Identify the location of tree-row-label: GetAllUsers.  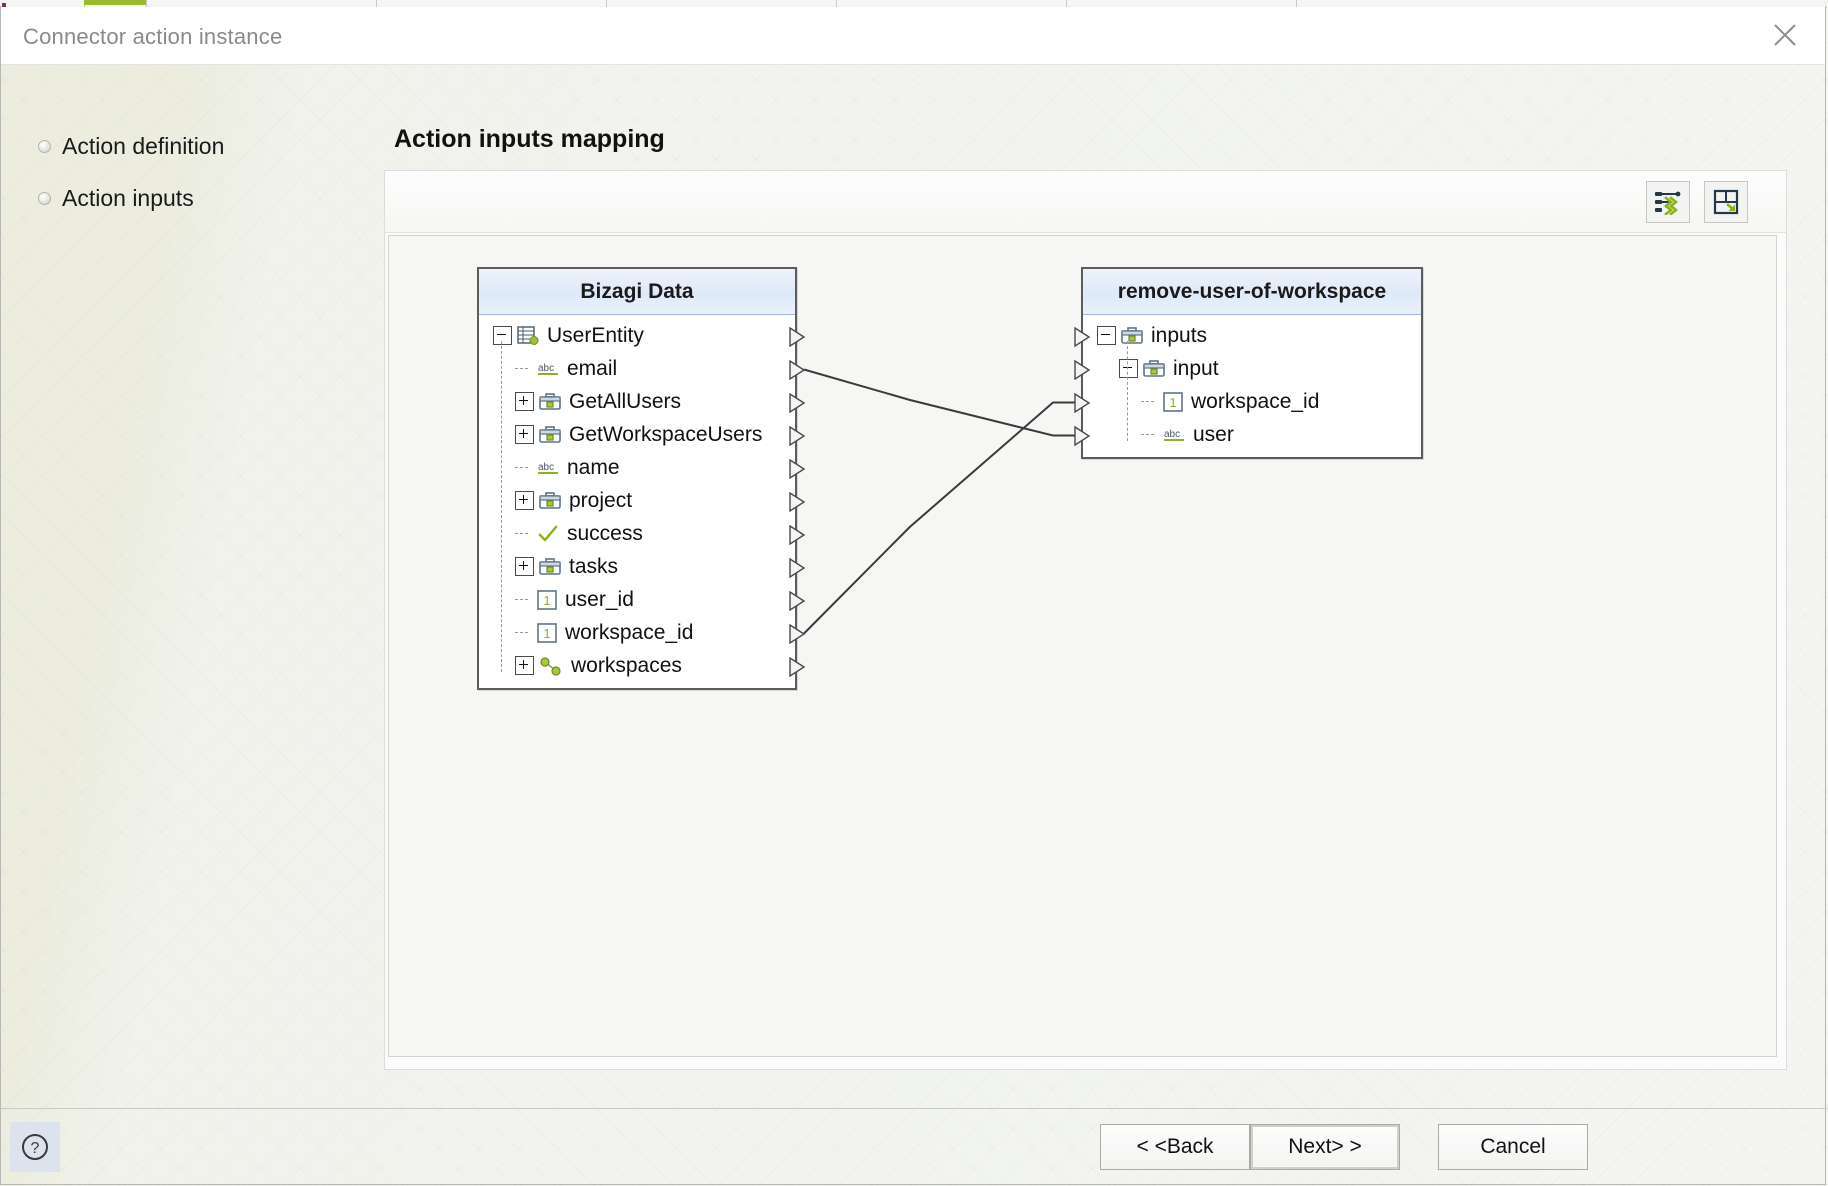
(625, 401).